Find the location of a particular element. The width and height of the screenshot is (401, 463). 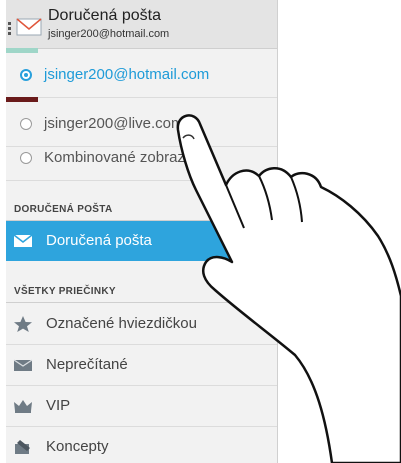

star-icon is located at coordinates (23, 324).